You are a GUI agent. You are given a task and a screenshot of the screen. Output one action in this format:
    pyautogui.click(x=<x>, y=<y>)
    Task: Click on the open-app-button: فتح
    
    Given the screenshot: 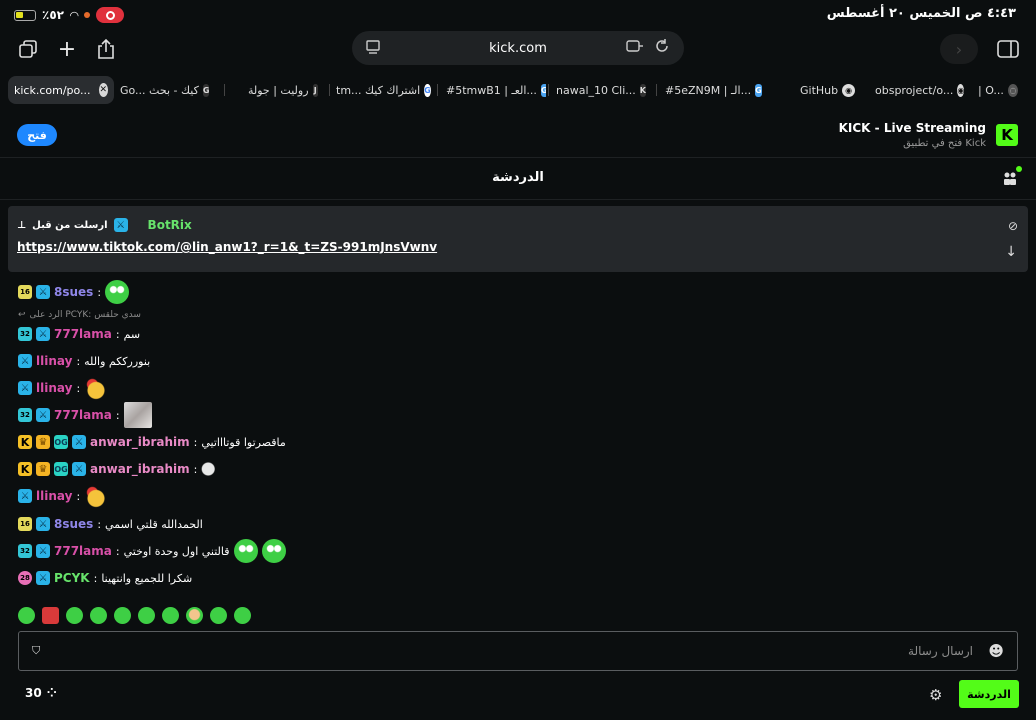 What is the action you would take?
    pyautogui.click(x=37, y=135)
    